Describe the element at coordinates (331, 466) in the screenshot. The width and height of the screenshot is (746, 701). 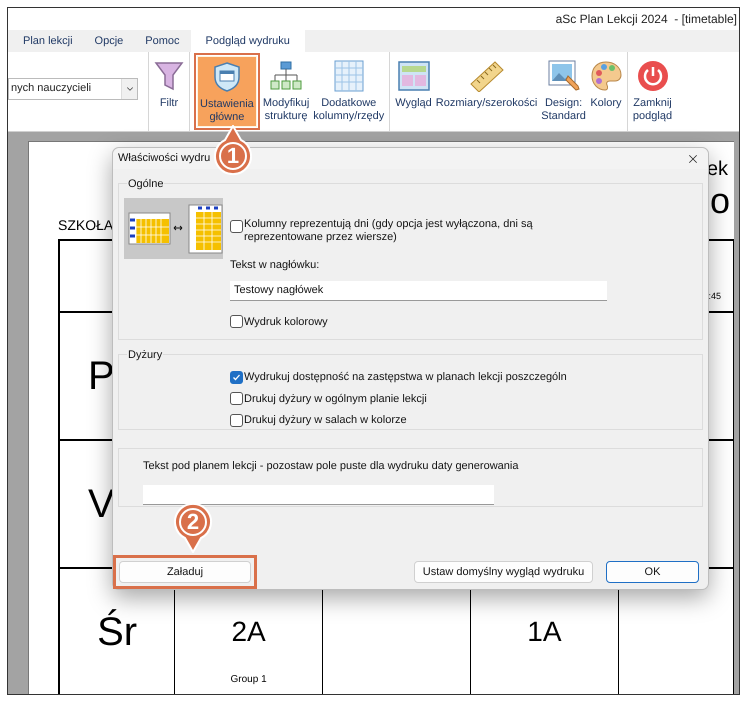
I see `field-label: Tekst pod planem lekcji - pozostaw pole puste dla wydruku daty generowania` at that location.